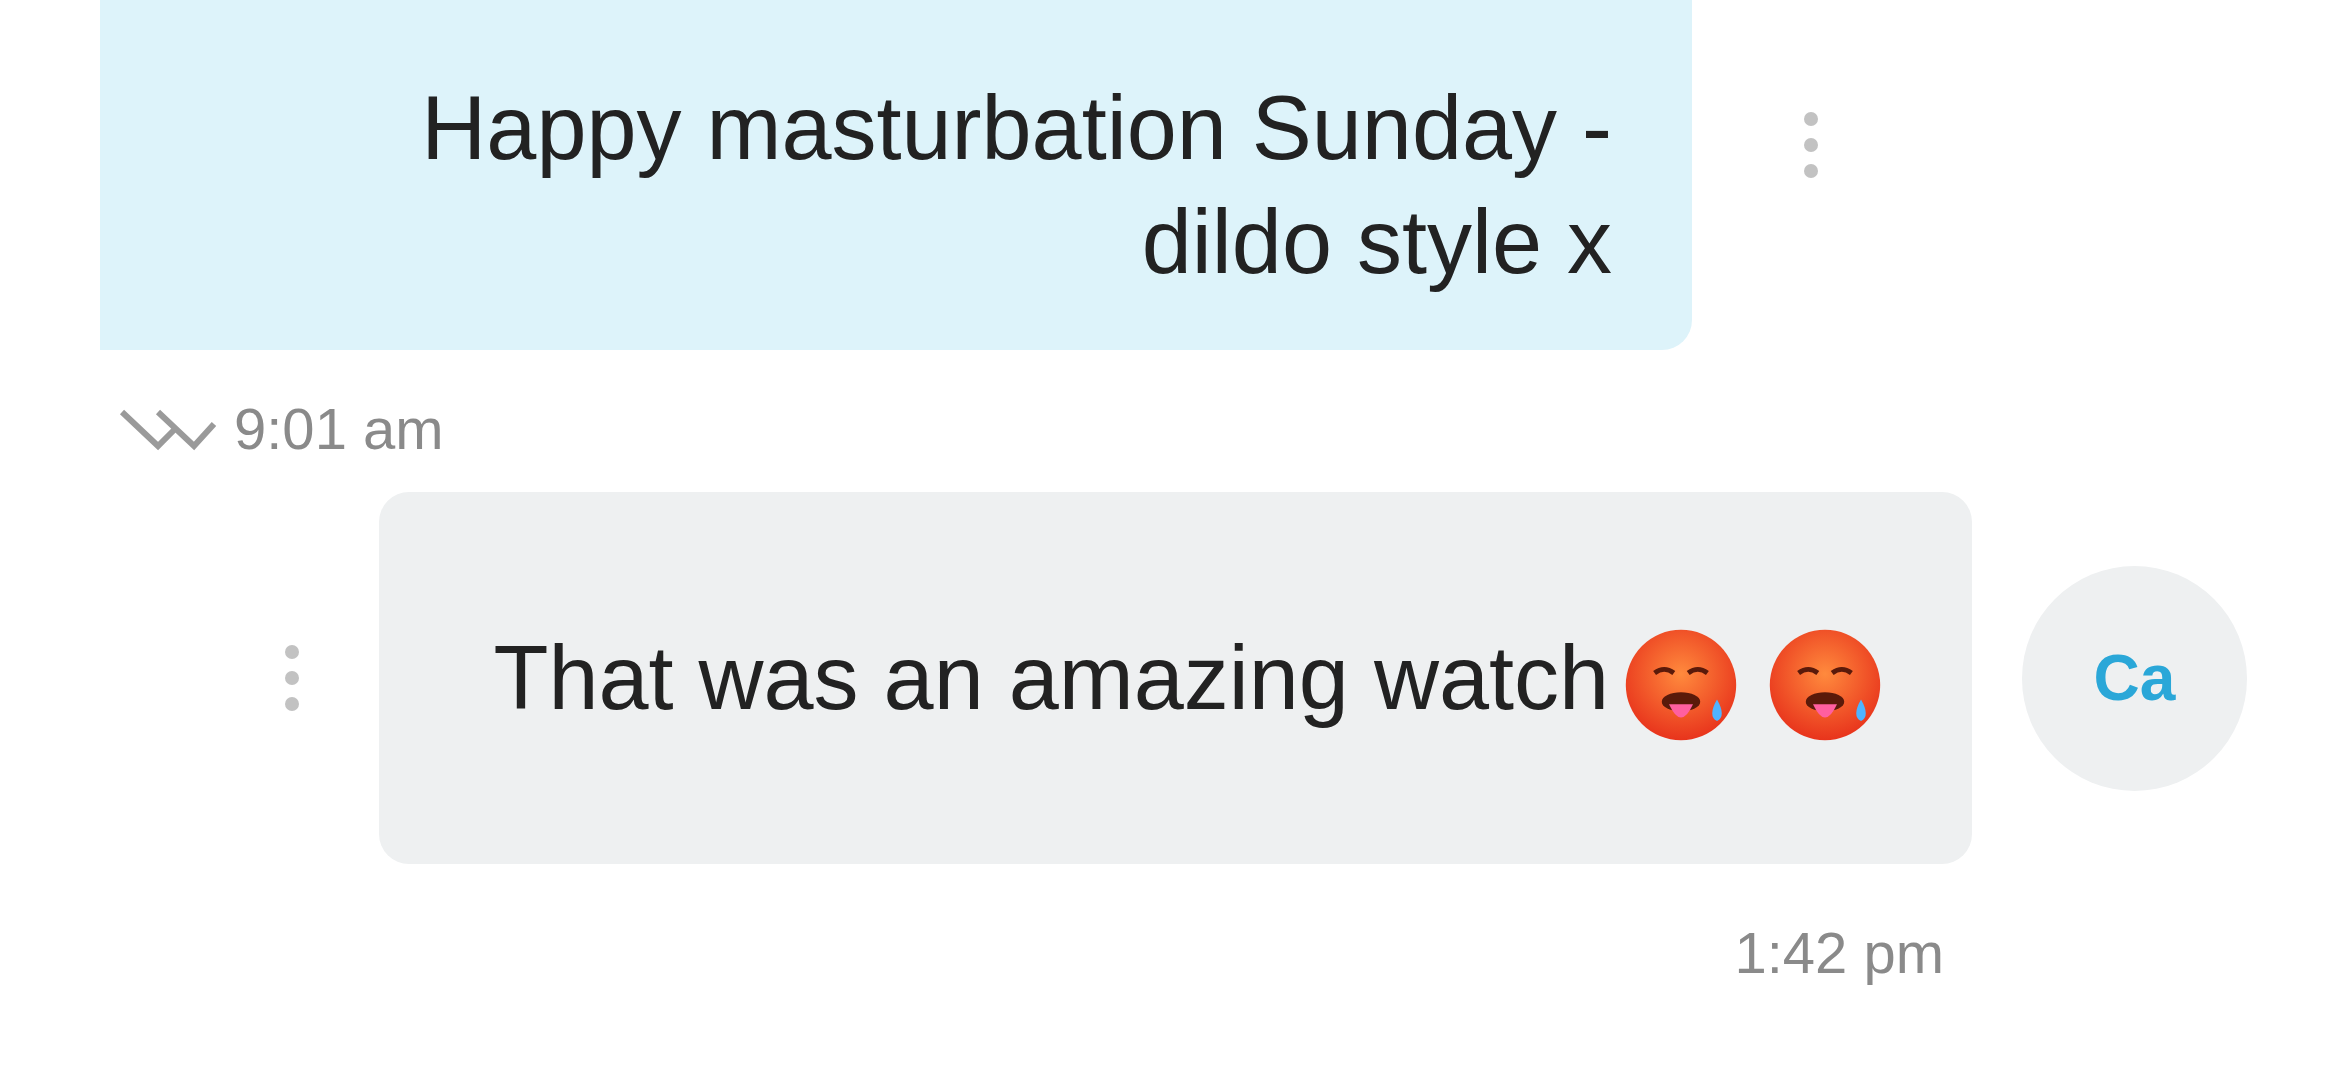  What do you see at coordinates (2134, 678) in the screenshot?
I see `avatar: Ca` at bounding box center [2134, 678].